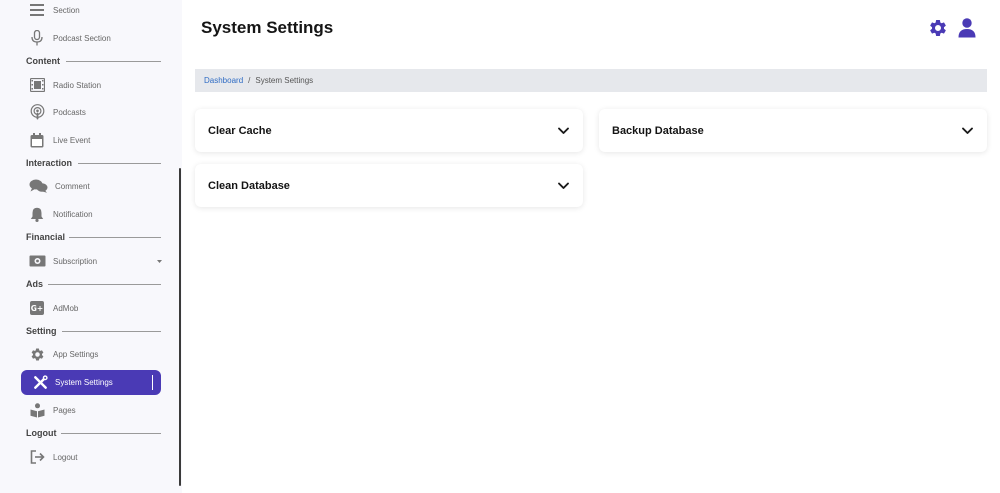 The height and width of the screenshot is (493, 1000). I want to click on sidebar-item-label: AdMob, so click(66, 308).